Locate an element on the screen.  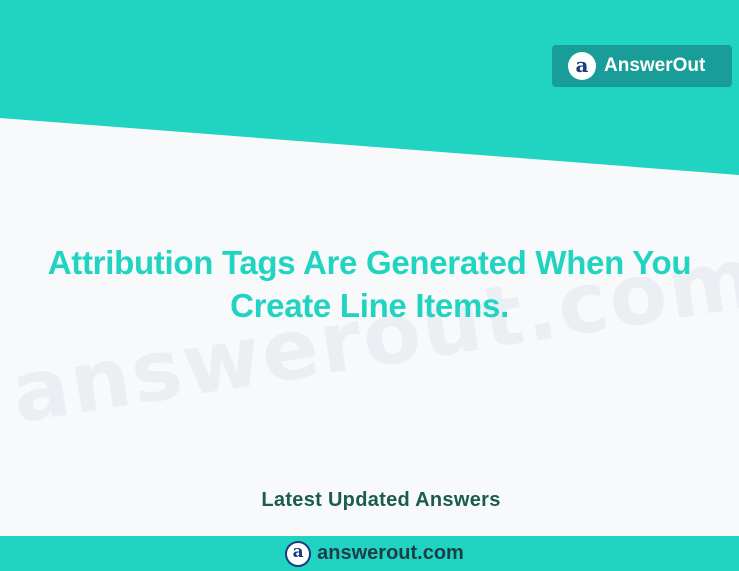
footer-bar: a answerout.com is located at coordinates (369, 553).